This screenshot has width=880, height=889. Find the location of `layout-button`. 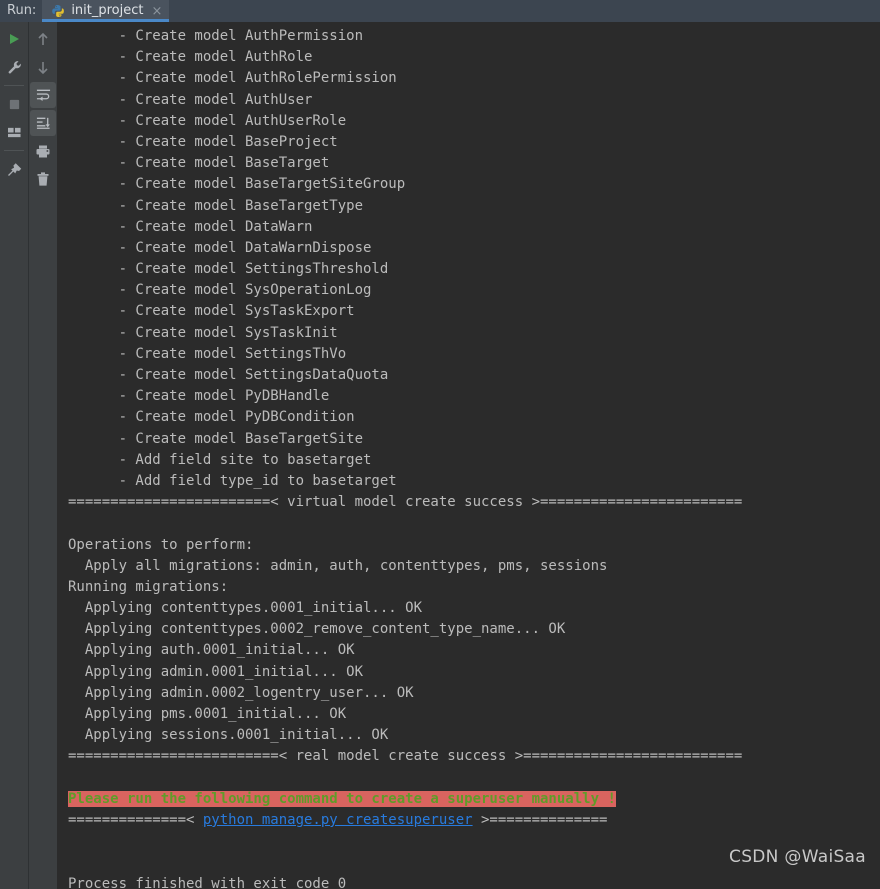

layout-button is located at coordinates (14, 132).